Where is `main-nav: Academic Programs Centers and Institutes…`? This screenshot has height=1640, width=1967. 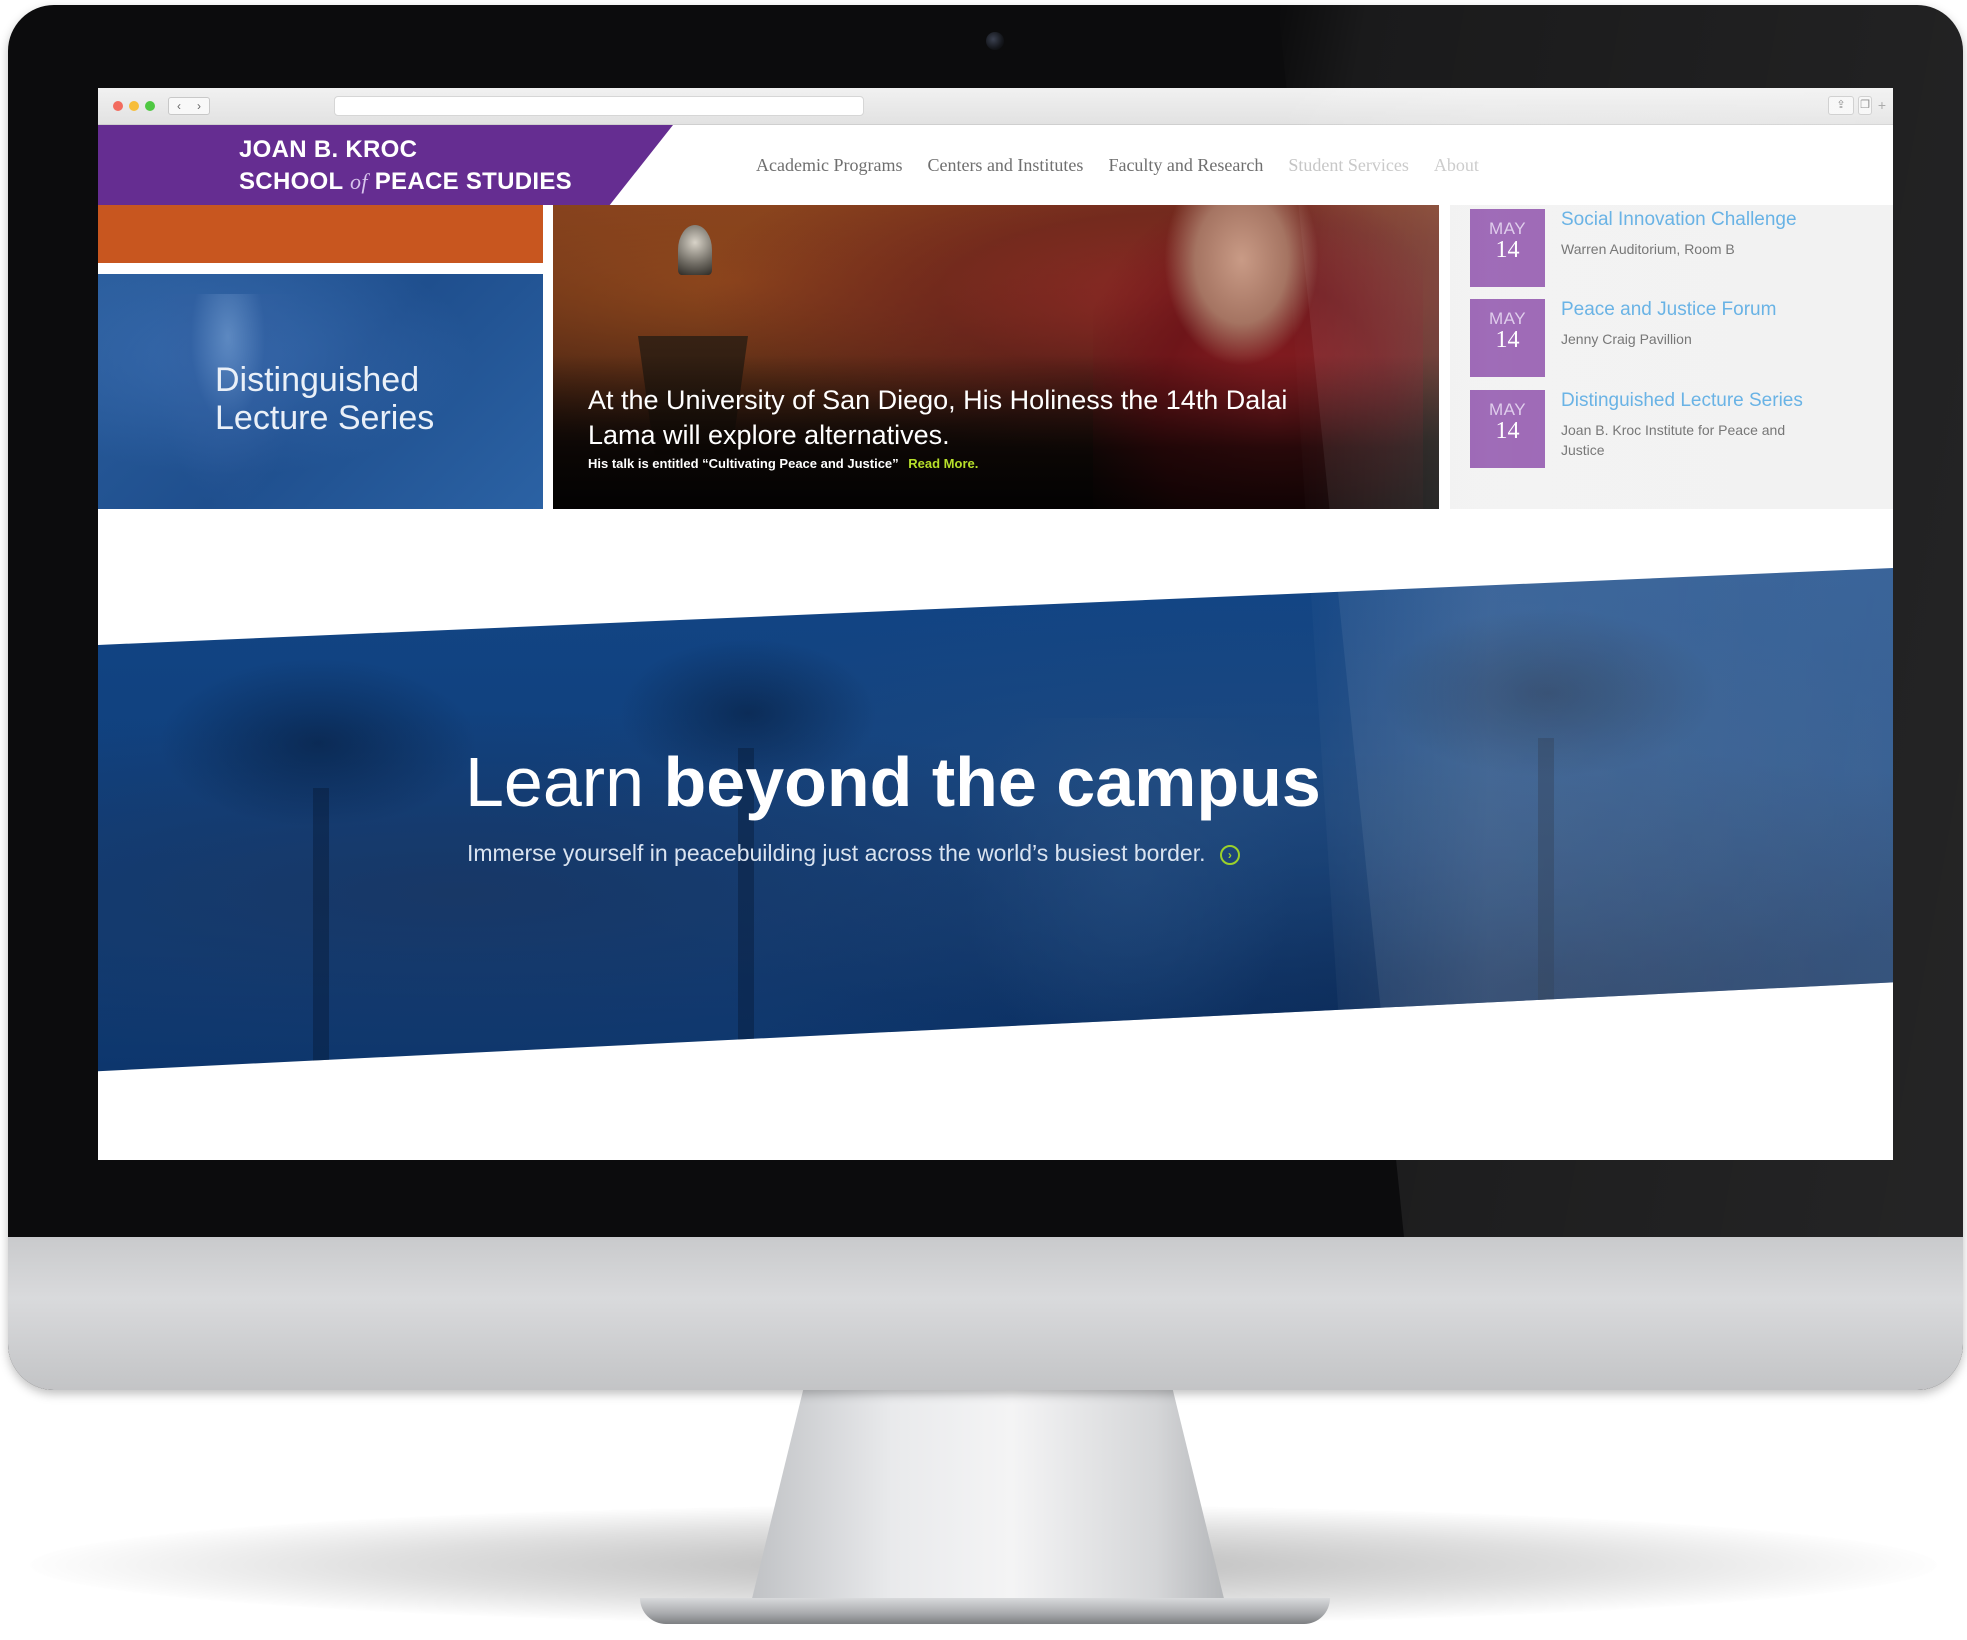 main-nav: Academic Programs Centers and Institutes… is located at coordinates (1117, 168).